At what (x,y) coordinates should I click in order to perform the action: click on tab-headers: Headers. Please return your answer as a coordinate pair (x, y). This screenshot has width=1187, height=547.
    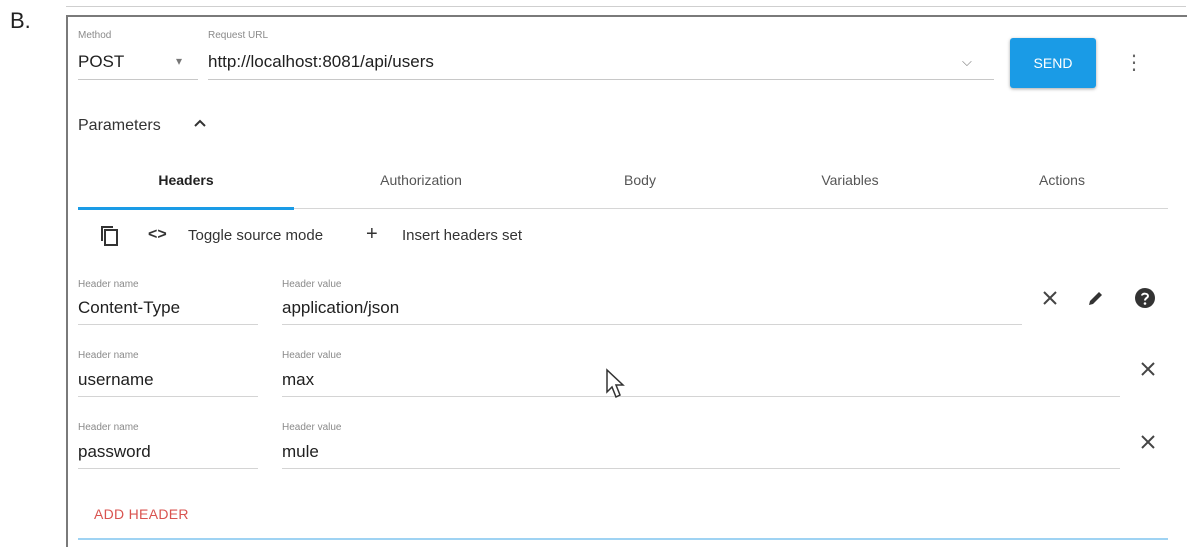
    Looking at the image, I should click on (186, 180).